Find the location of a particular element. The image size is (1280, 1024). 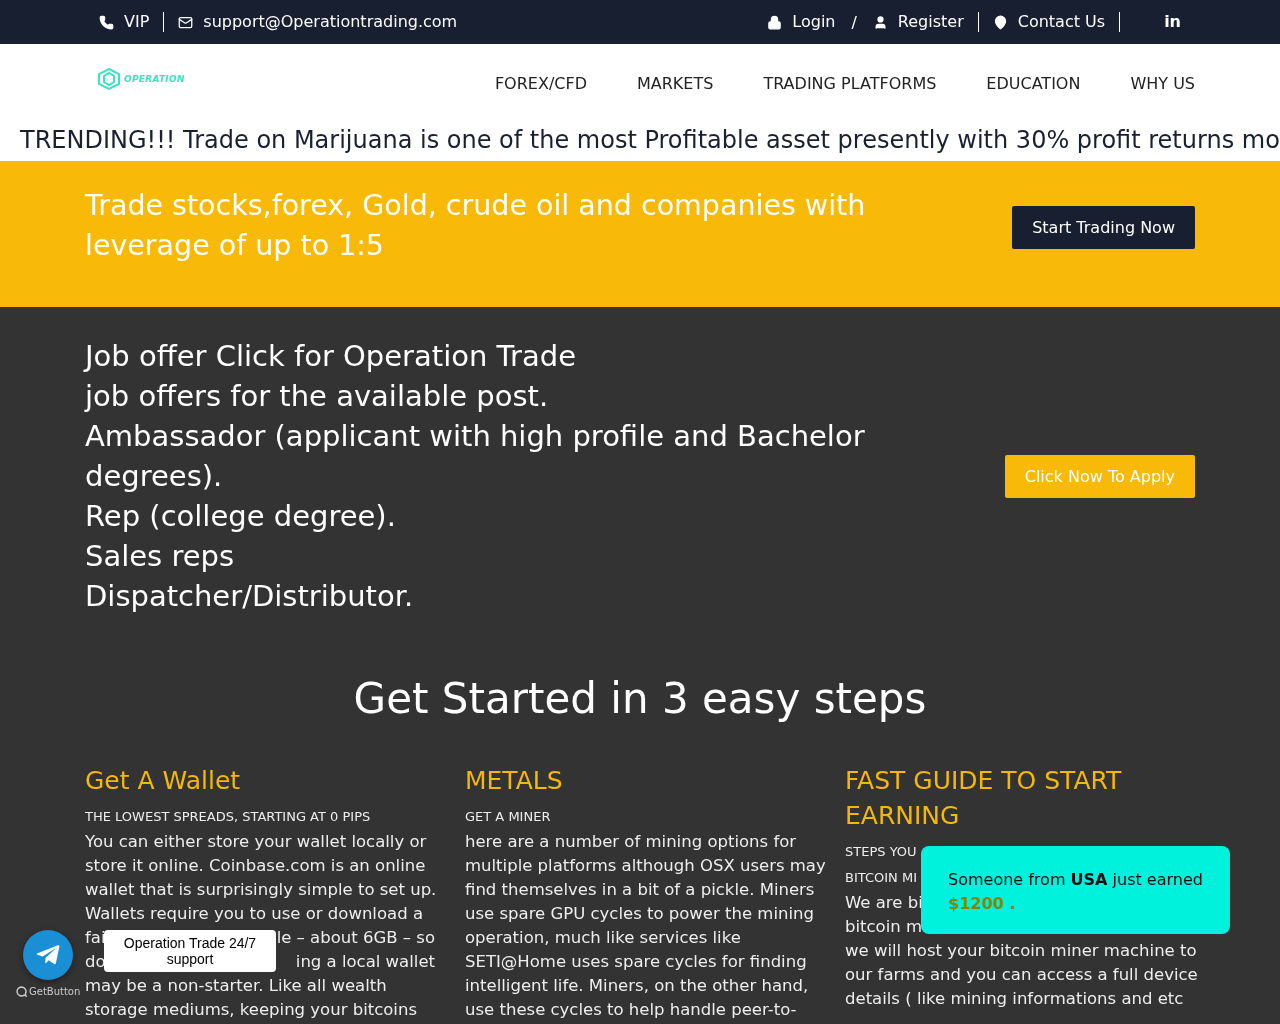

nav-link: EDUCATION is located at coordinates (1033, 83).